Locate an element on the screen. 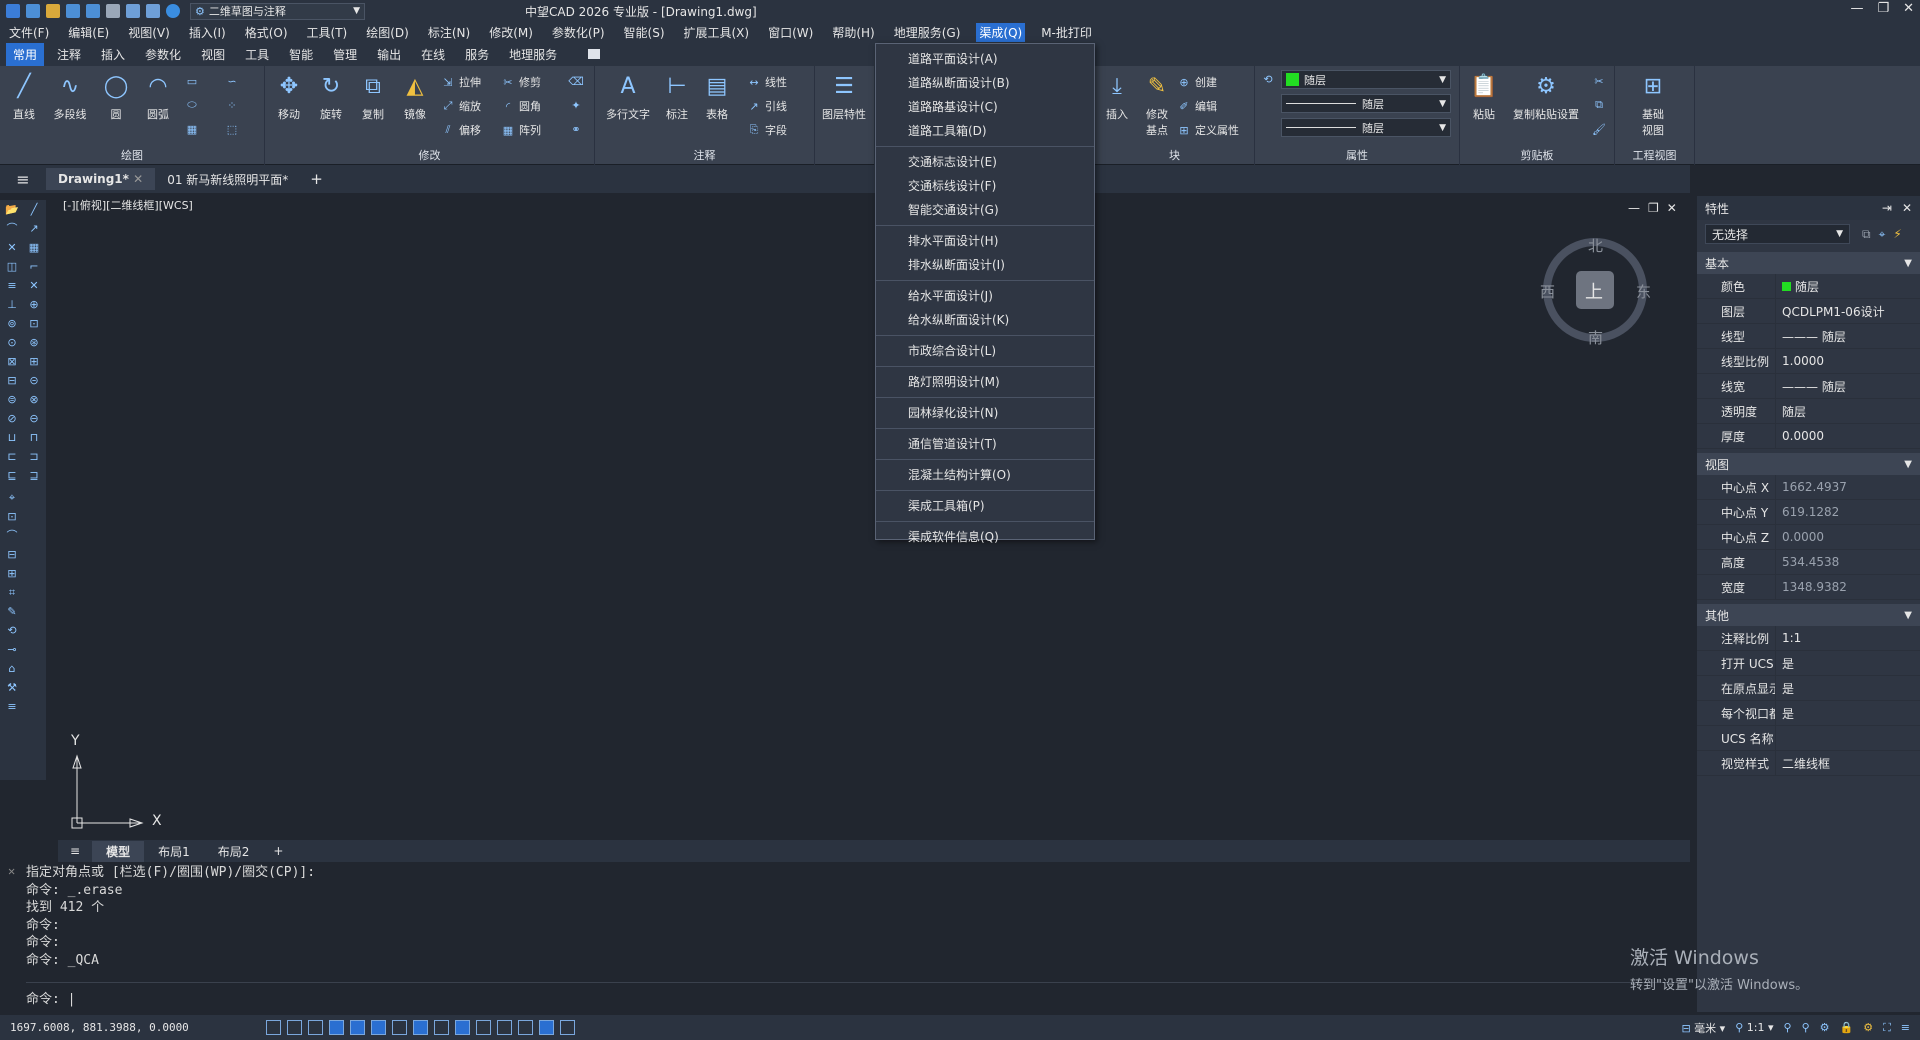 This screenshot has height=1040, width=1920. menu-item-water-profile: 给水纵断面设计(K) is located at coordinates (985, 320).